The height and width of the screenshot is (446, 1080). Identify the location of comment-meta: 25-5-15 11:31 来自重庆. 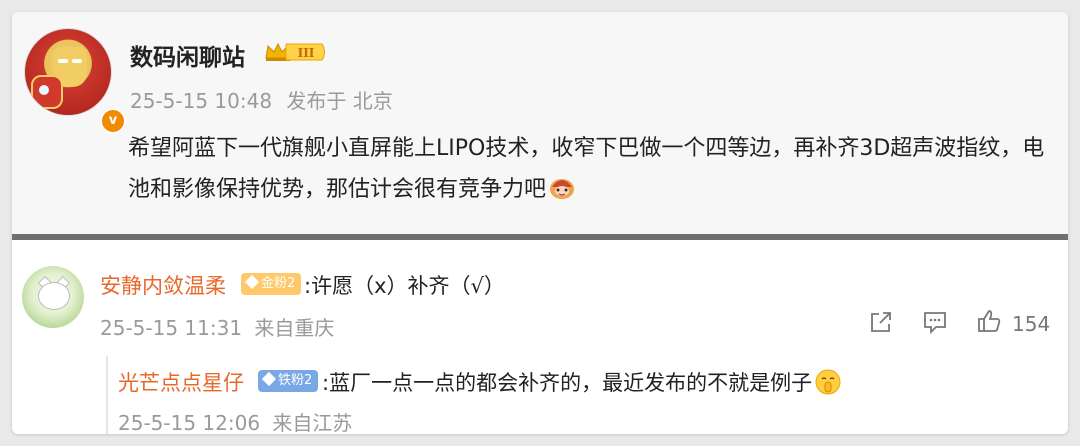
(217, 326).